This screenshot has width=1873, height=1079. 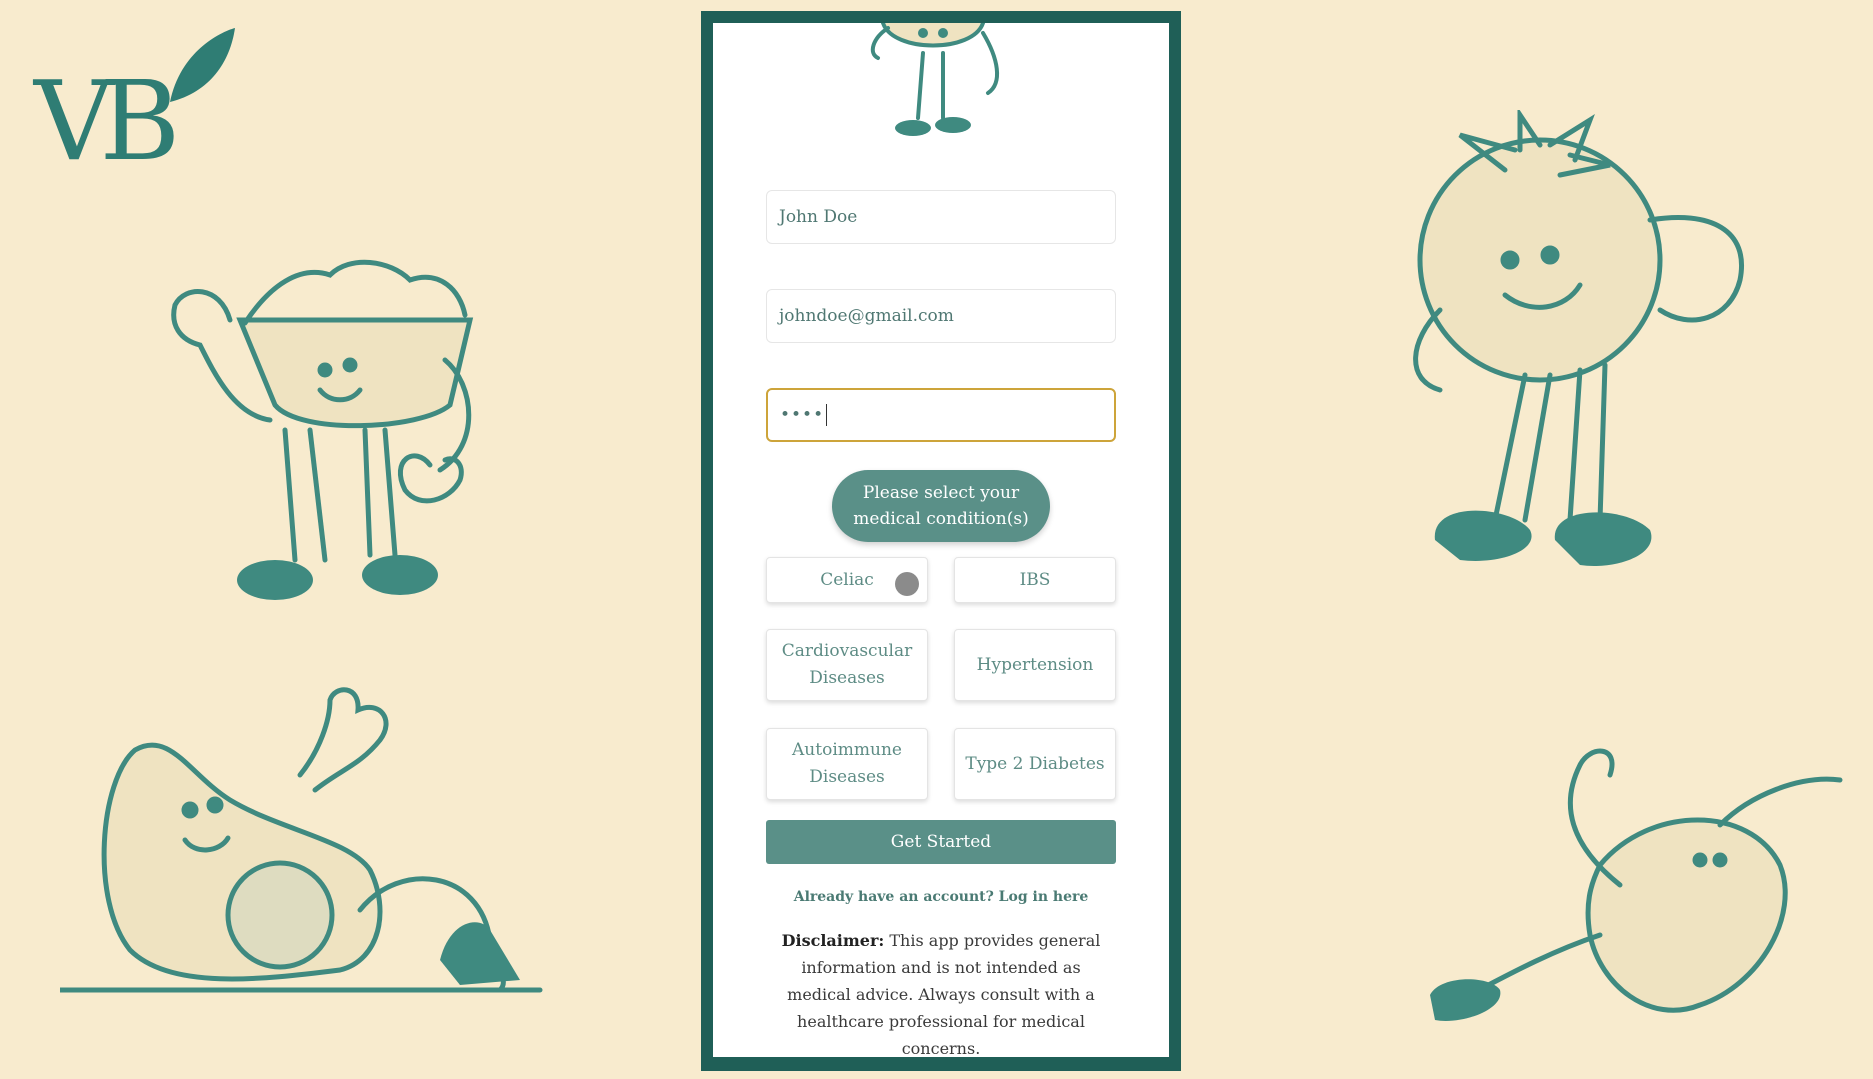 What do you see at coordinates (847, 579) in the screenshot?
I see `condition-label: Celiac` at bounding box center [847, 579].